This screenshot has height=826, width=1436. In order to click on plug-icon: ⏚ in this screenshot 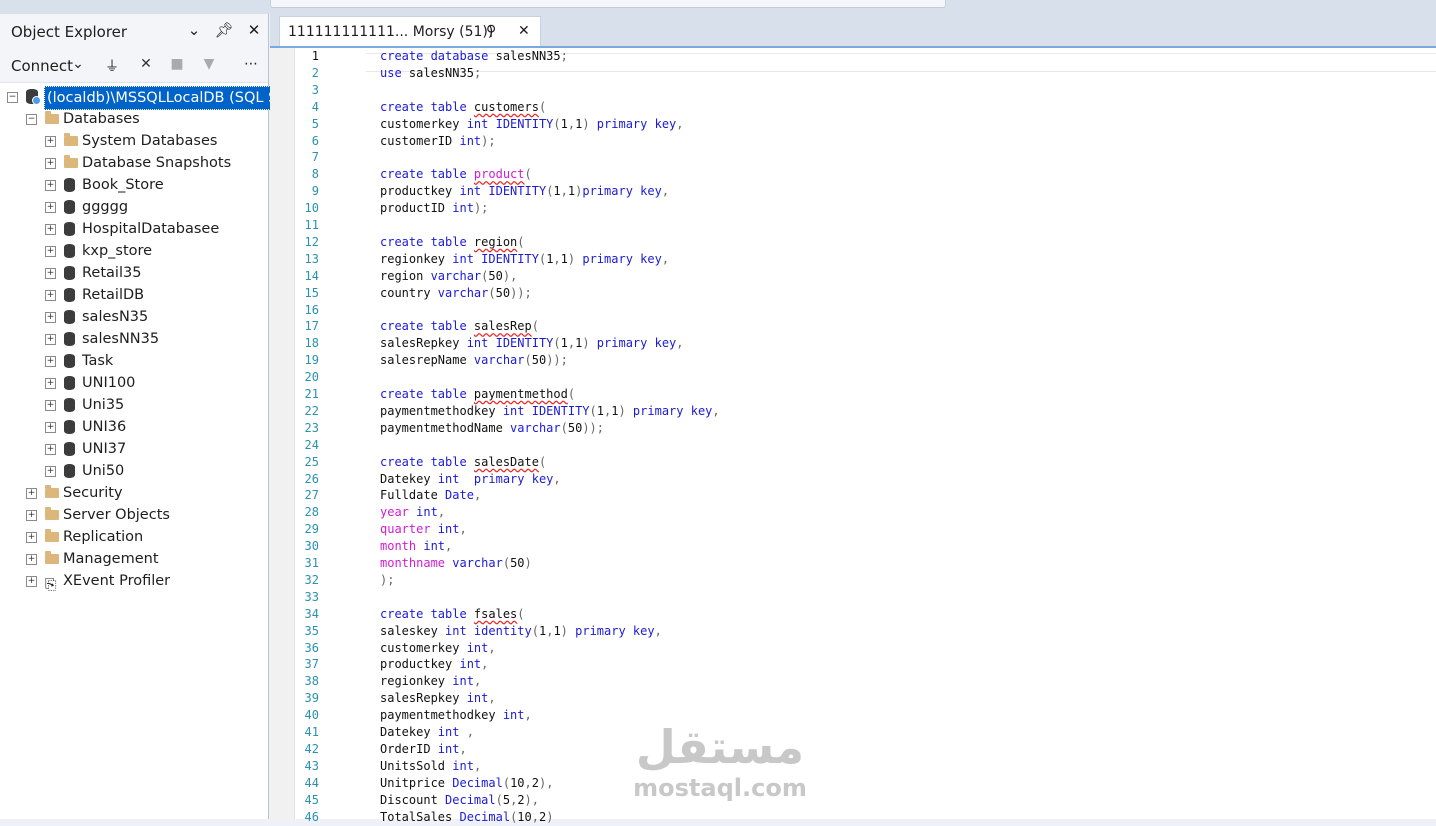, I will do `click(112, 66)`.